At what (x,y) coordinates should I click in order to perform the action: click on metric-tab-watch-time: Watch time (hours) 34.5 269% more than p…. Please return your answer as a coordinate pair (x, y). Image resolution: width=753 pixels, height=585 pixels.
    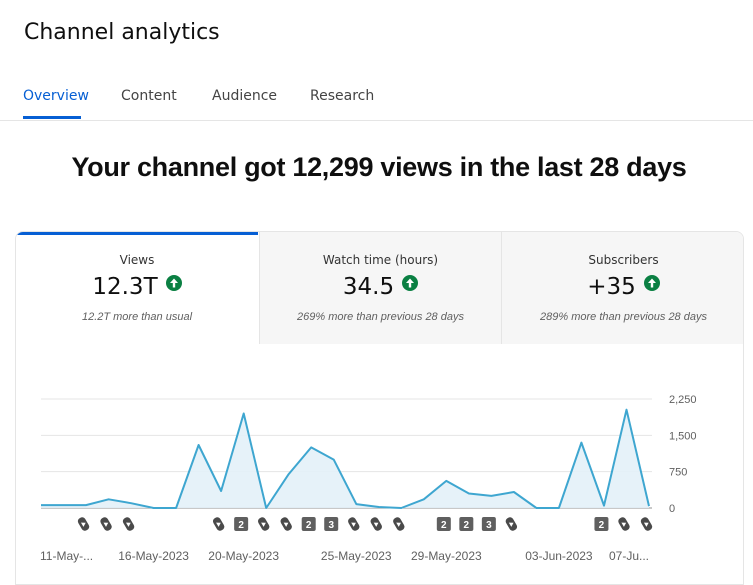
    Looking at the image, I should click on (380, 288).